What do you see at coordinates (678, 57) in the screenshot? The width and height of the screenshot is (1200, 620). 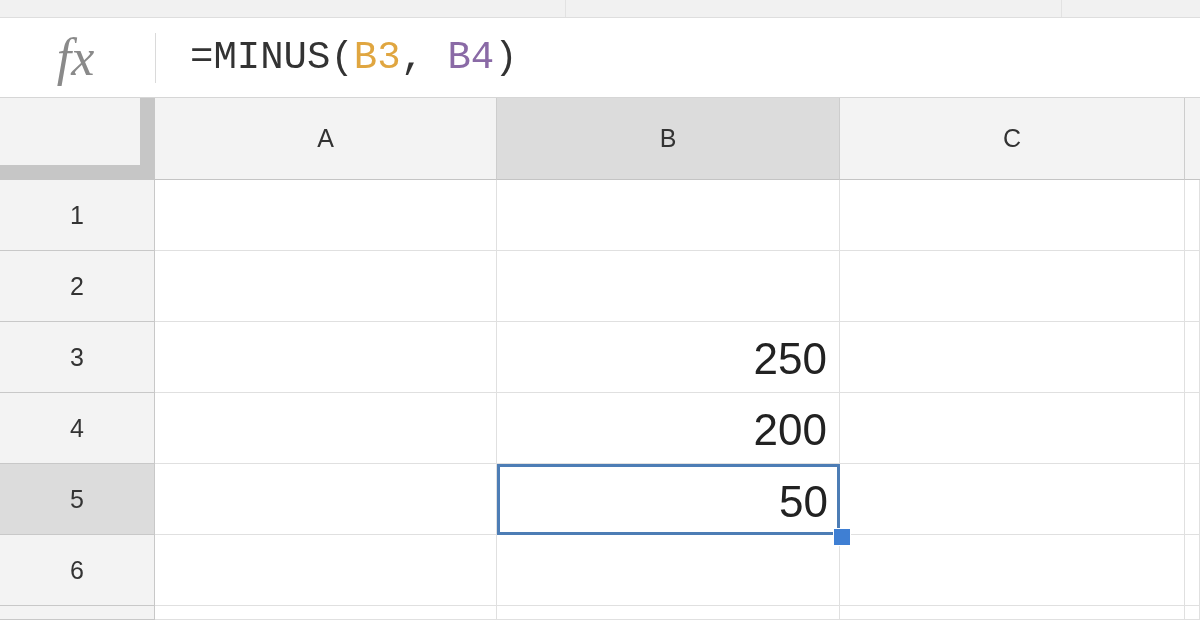 I see `formula-input: =MINUS(B3, B4)` at bounding box center [678, 57].